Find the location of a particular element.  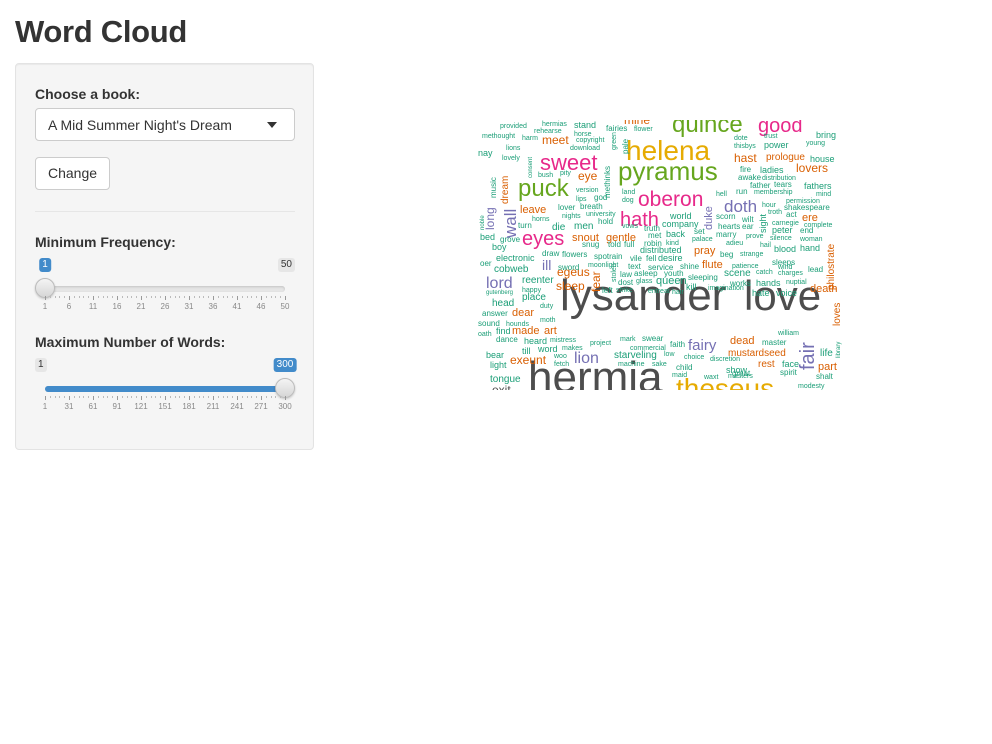

book-label: Choose a book: is located at coordinates (88, 94).